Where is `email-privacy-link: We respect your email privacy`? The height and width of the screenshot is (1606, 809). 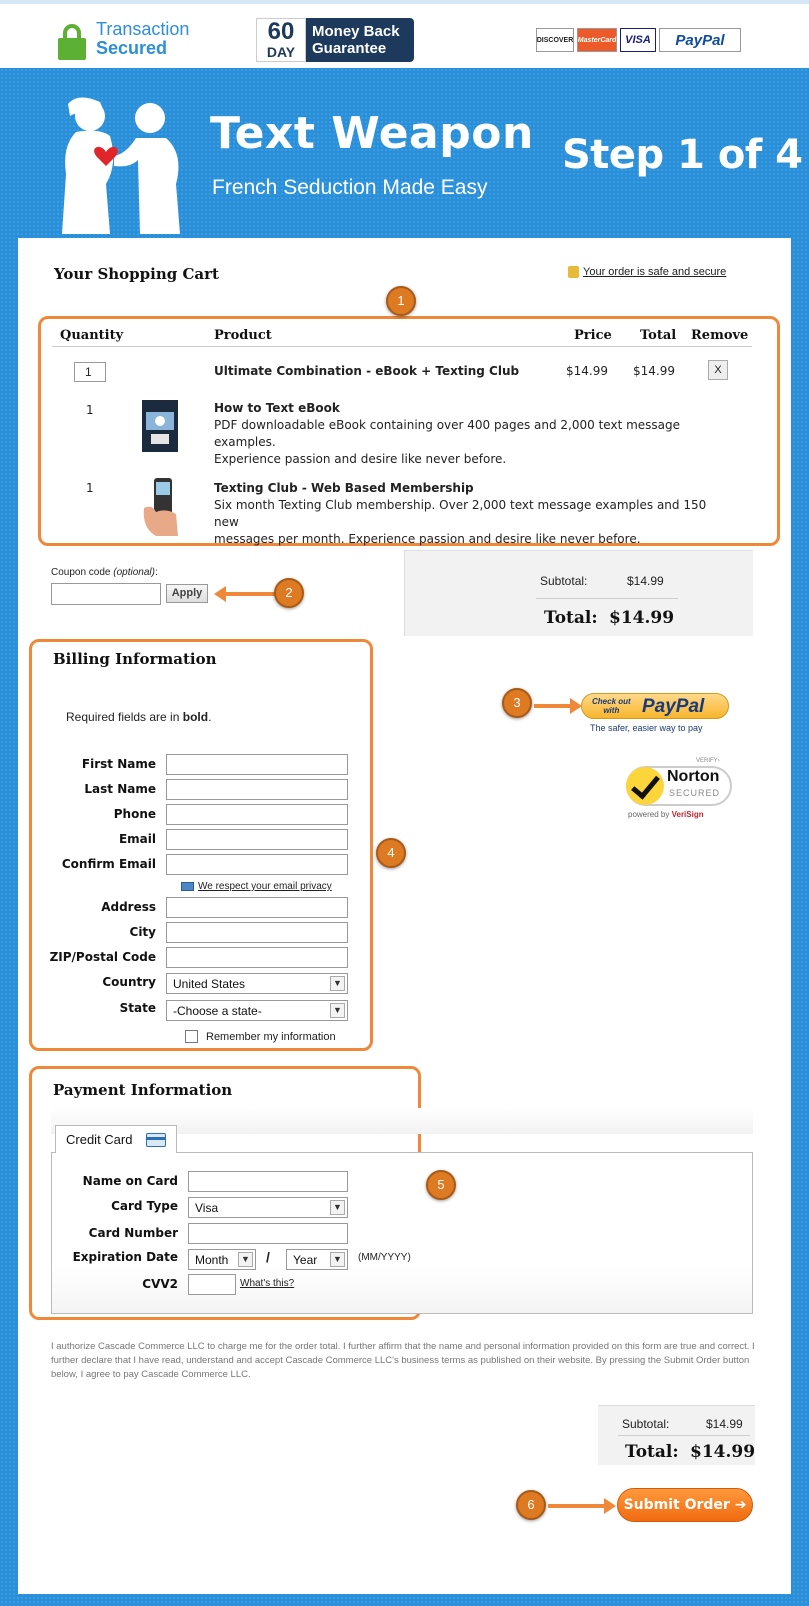 email-privacy-link: We respect your email privacy is located at coordinates (256, 886).